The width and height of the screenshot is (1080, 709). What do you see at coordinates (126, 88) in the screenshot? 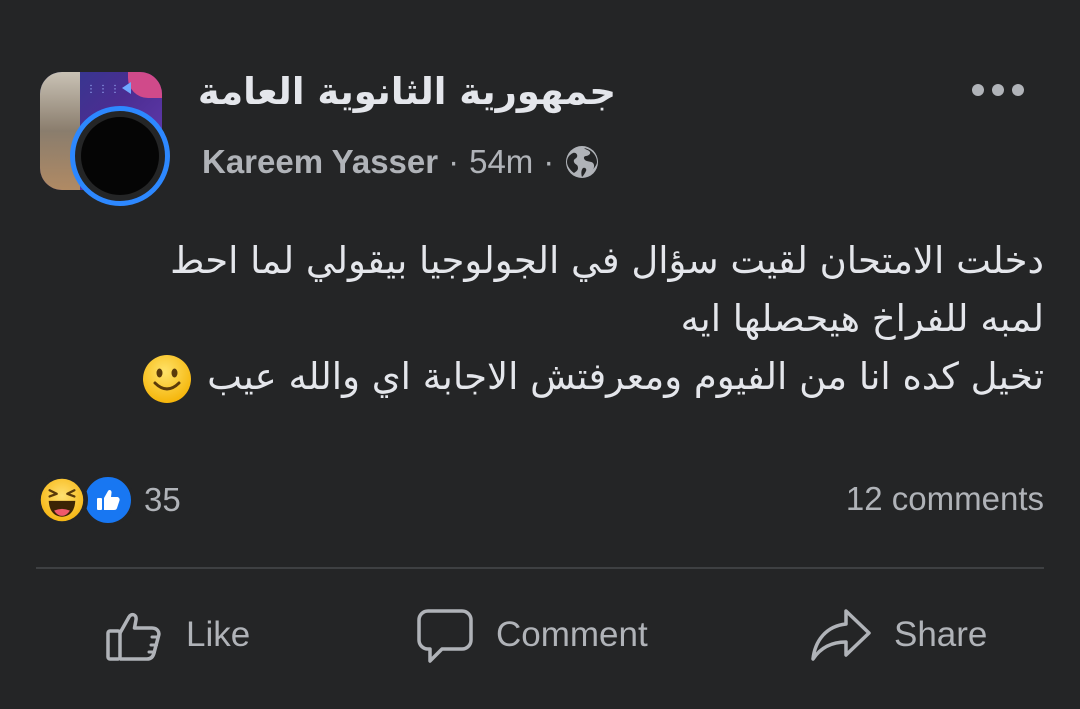
I see `group-avatar-triangle` at bounding box center [126, 88].